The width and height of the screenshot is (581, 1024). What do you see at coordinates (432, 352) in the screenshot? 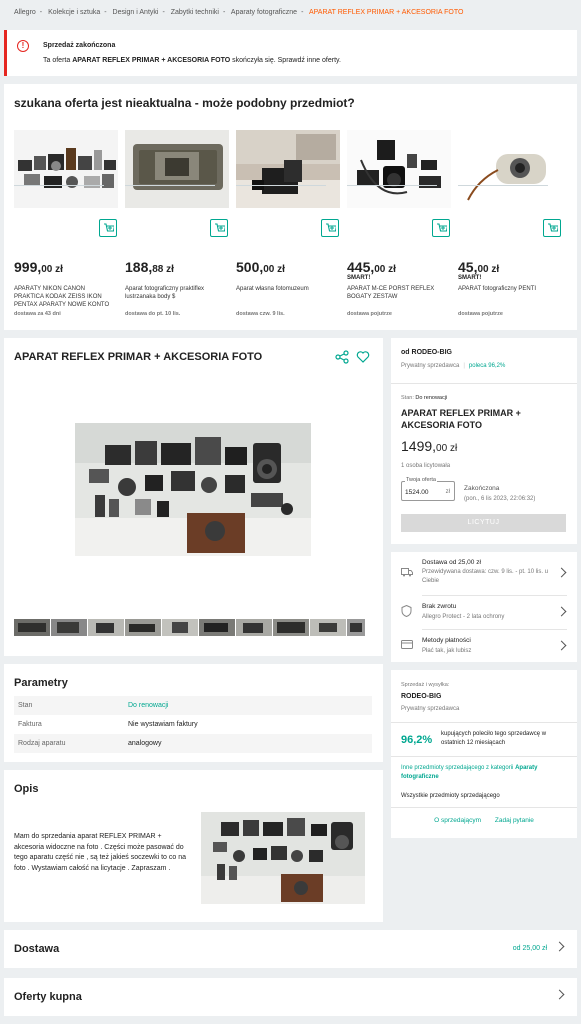
I see `seller-name-link: RODEO-BIG` at bounding box center [432, 352].